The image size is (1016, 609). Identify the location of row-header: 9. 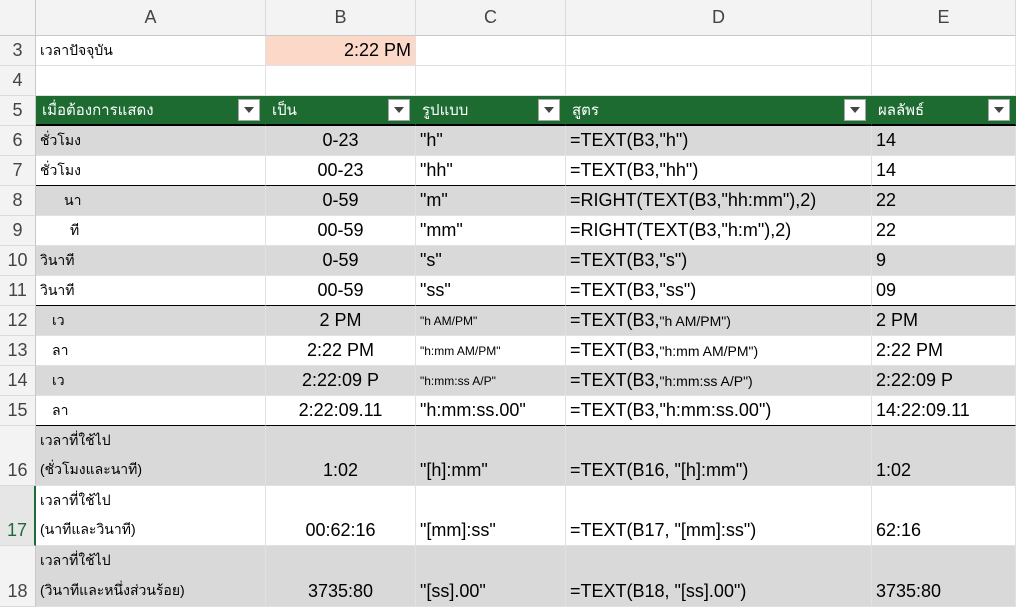
(18, 231).